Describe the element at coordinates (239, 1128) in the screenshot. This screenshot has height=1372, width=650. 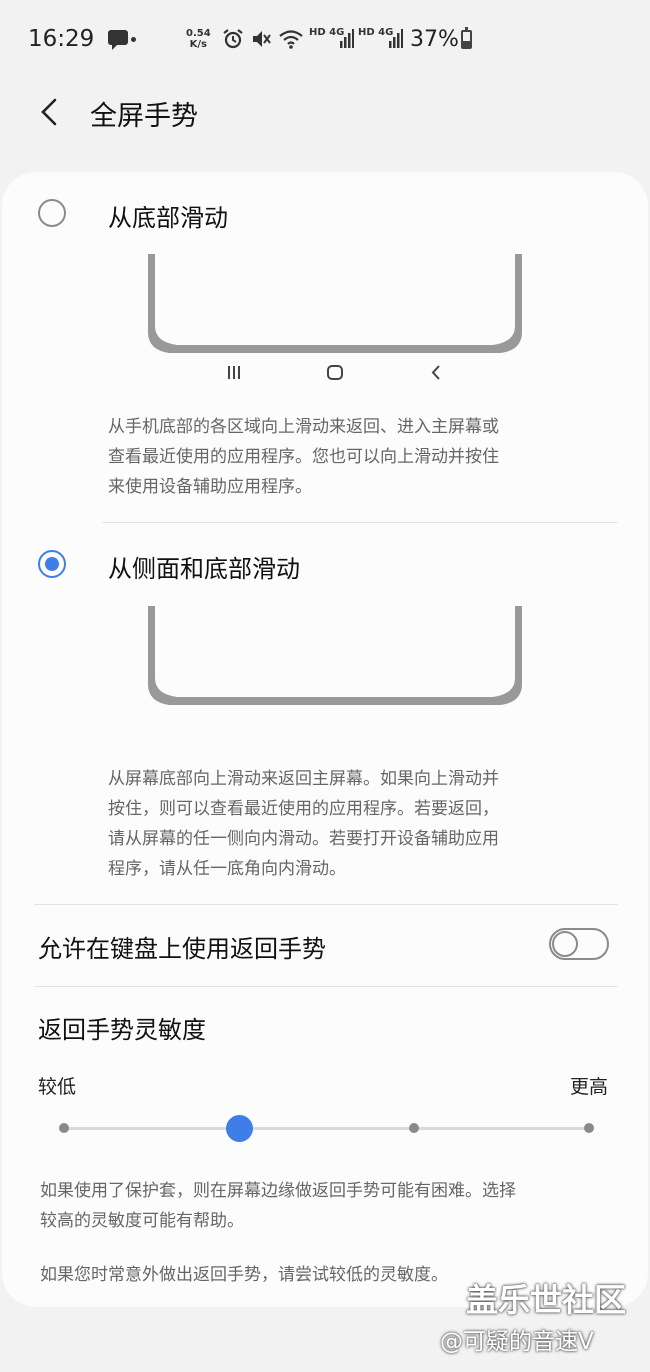
I see `sensitivity-slider-thumb` at that location.